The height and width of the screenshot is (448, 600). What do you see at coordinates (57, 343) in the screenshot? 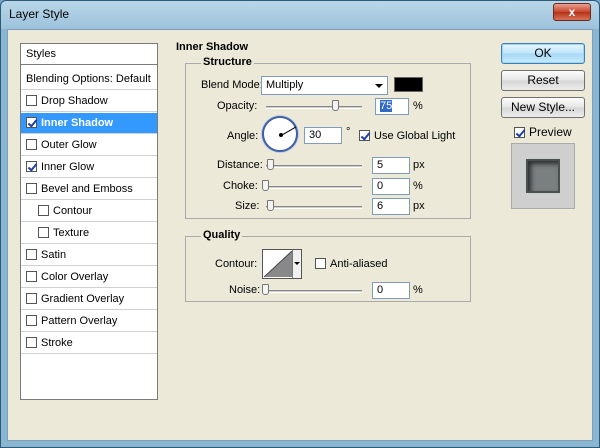
I see `sidebar-item-label: Stroke` at bounding box center [57, 343].